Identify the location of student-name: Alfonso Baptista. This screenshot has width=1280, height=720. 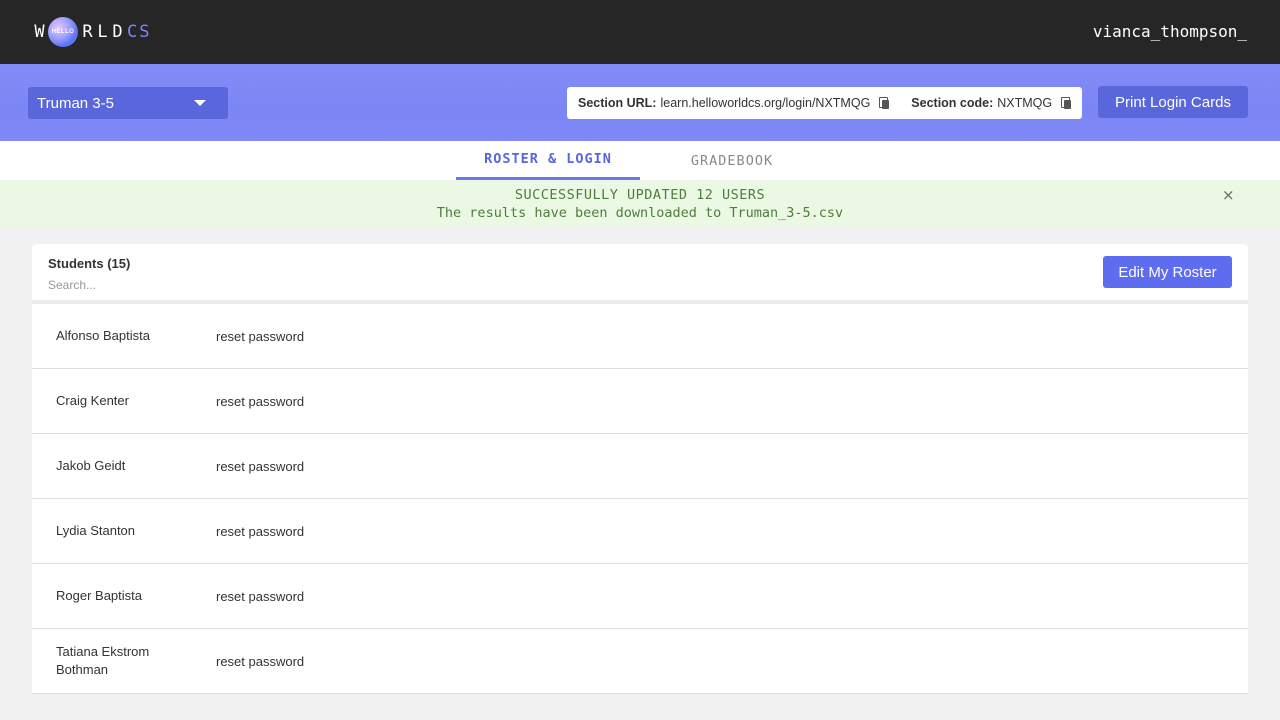
(103, 335).